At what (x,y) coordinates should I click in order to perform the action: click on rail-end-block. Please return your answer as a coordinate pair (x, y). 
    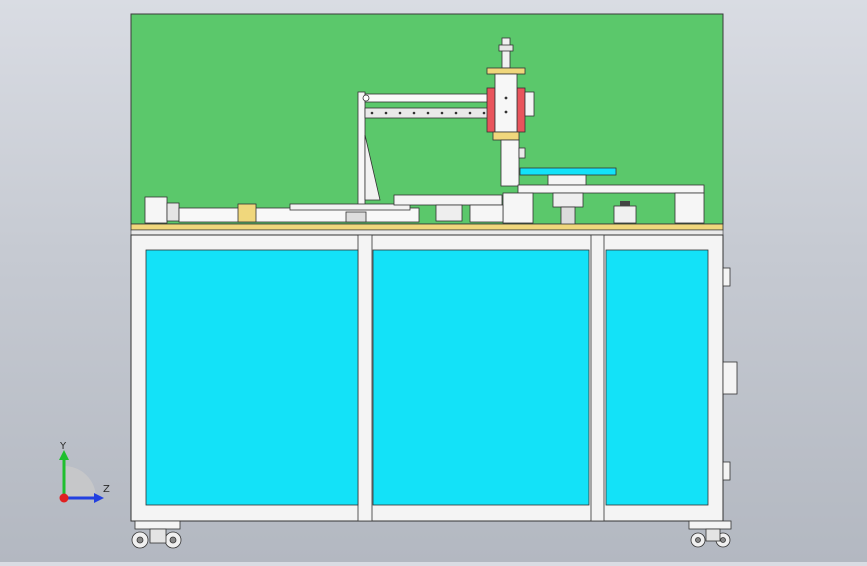
    Looking at the image, I should click on (486, 213).